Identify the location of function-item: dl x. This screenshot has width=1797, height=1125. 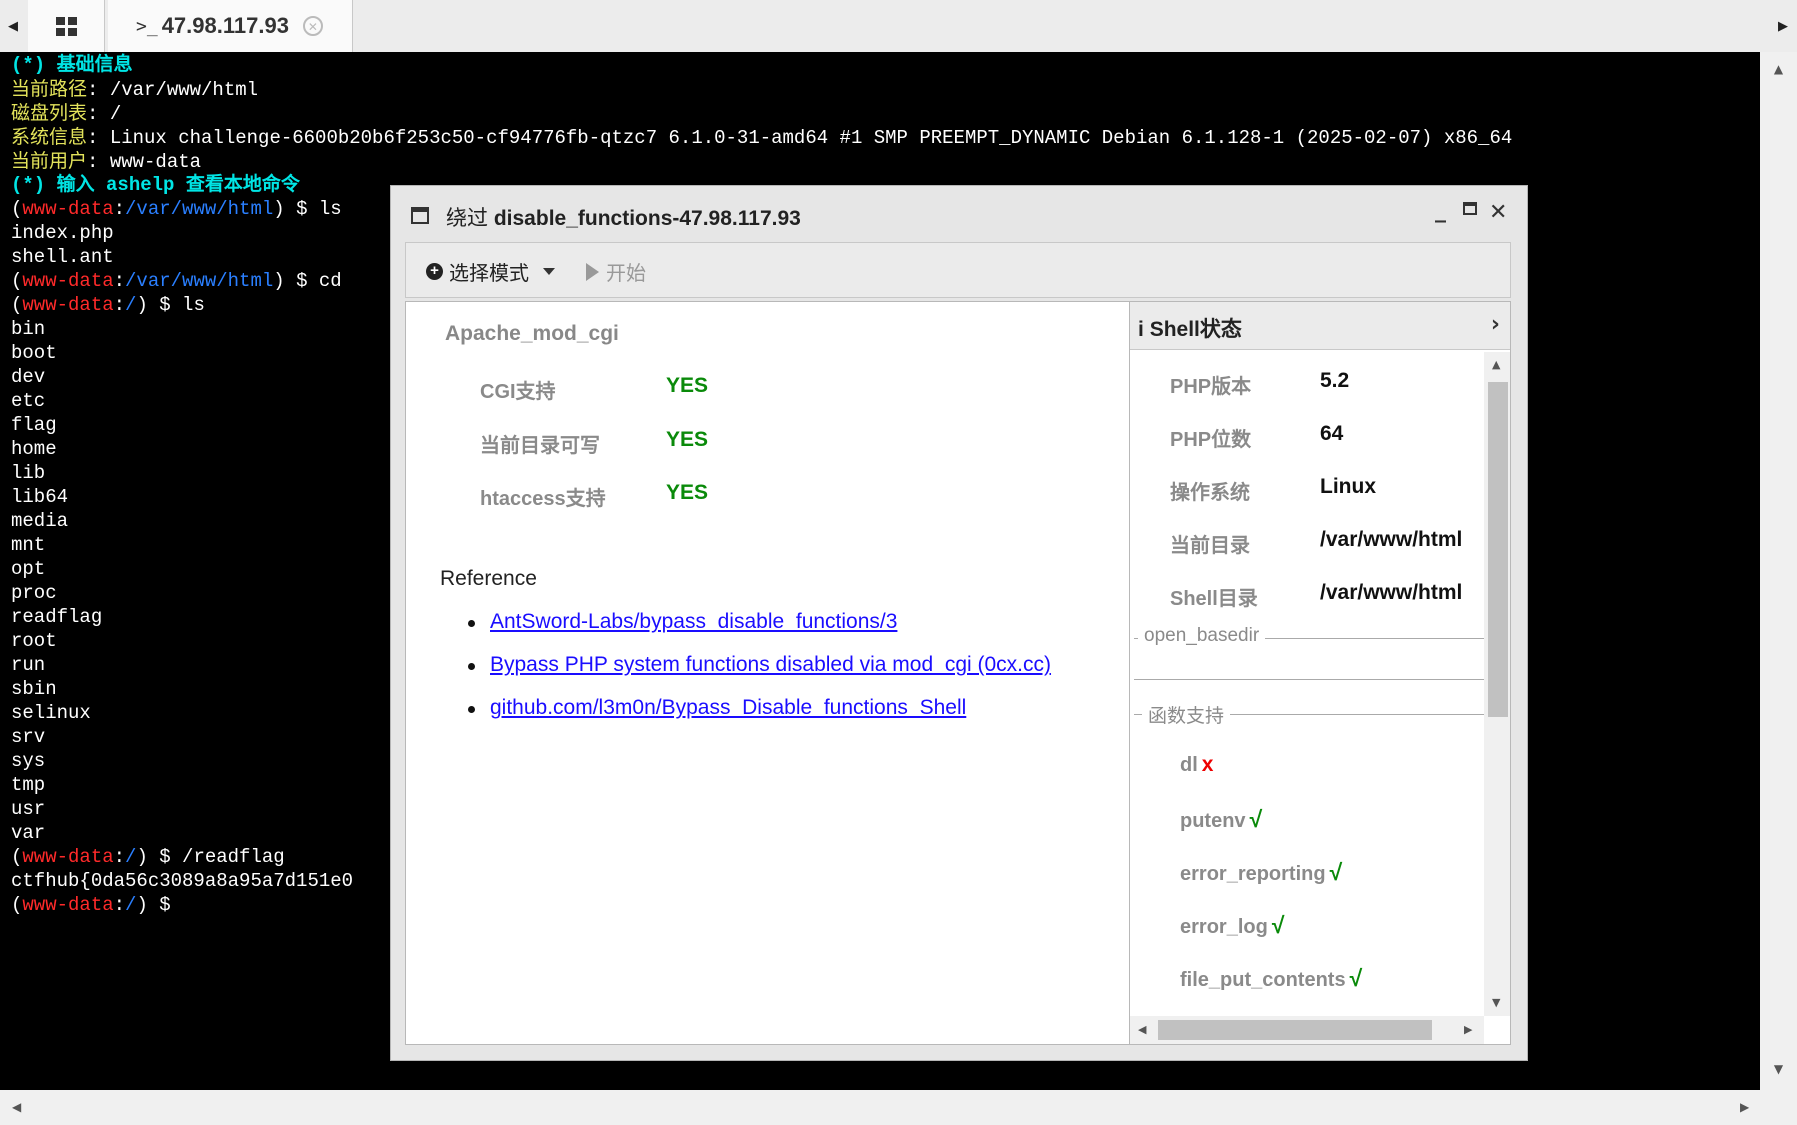
(1196, 765).